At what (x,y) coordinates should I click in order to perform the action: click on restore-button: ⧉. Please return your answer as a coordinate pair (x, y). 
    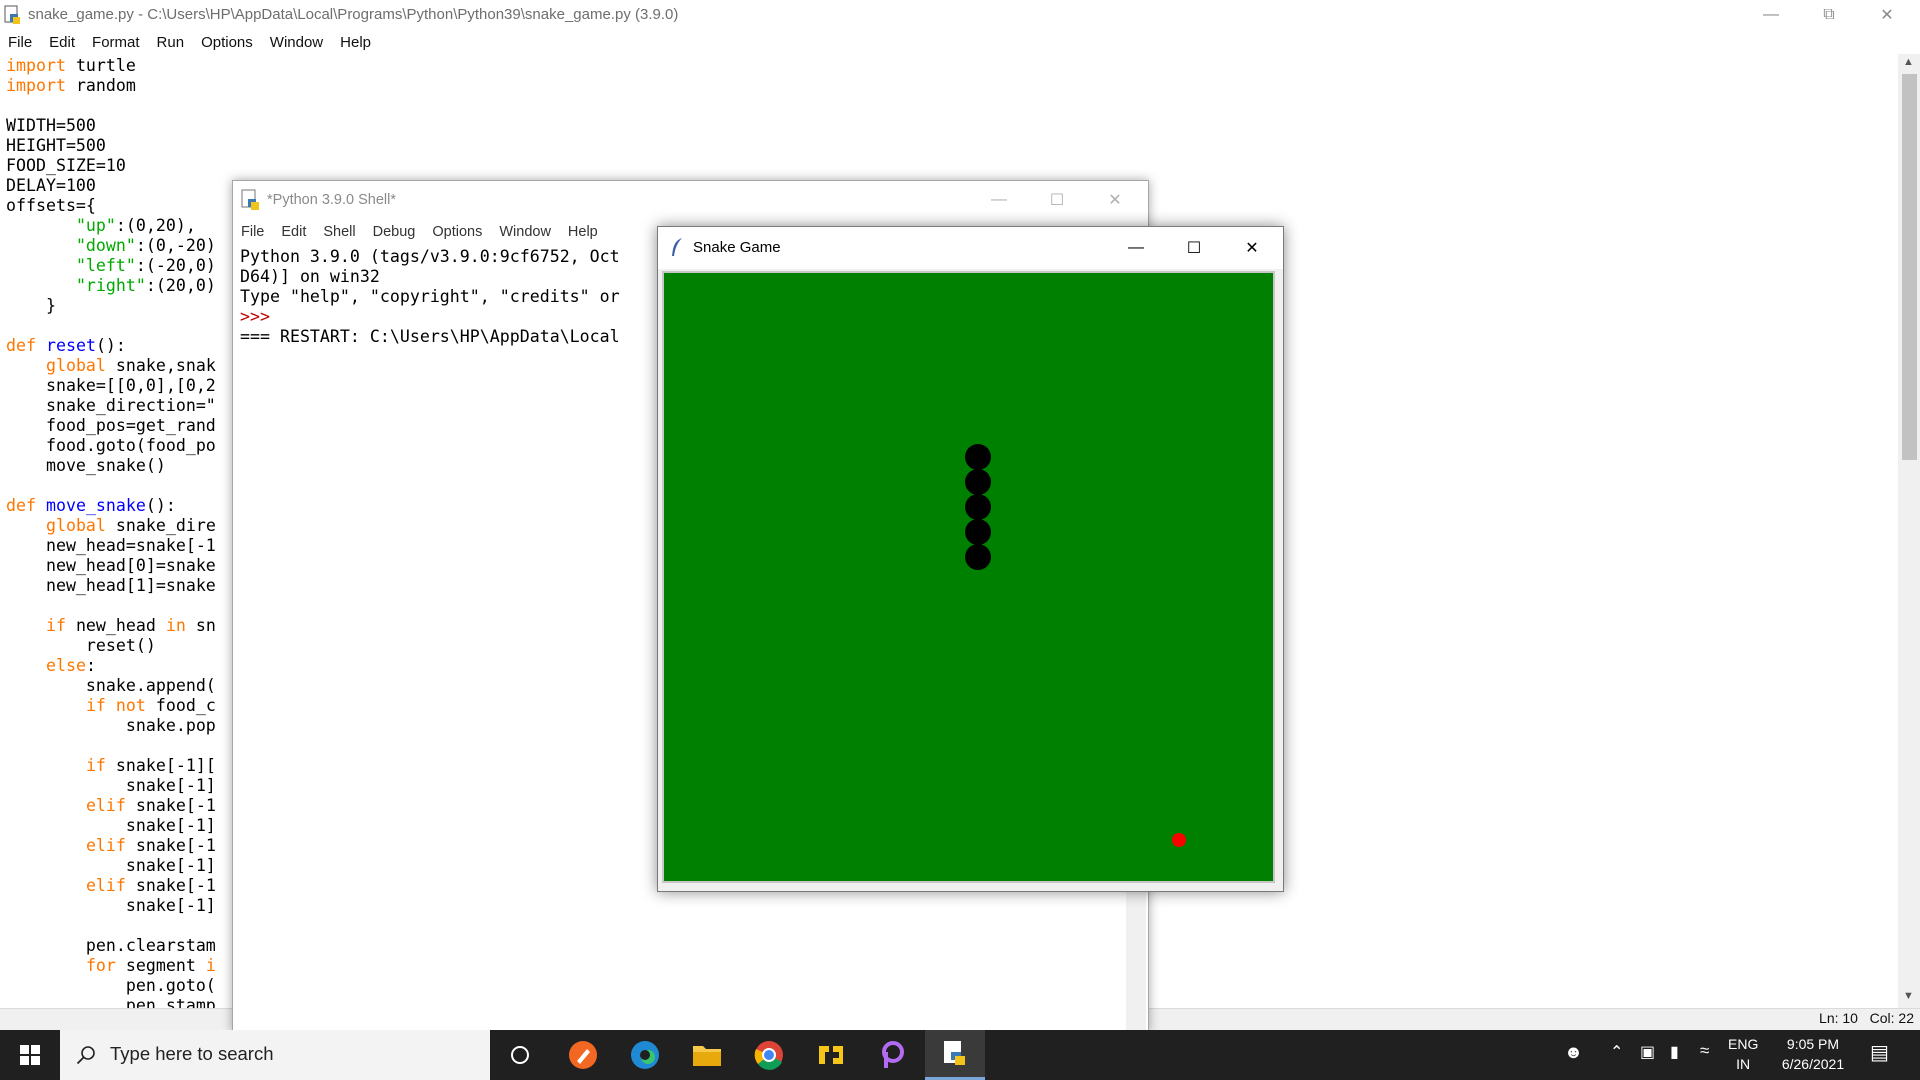
    Looking at the image, I should click on (1829, 15).